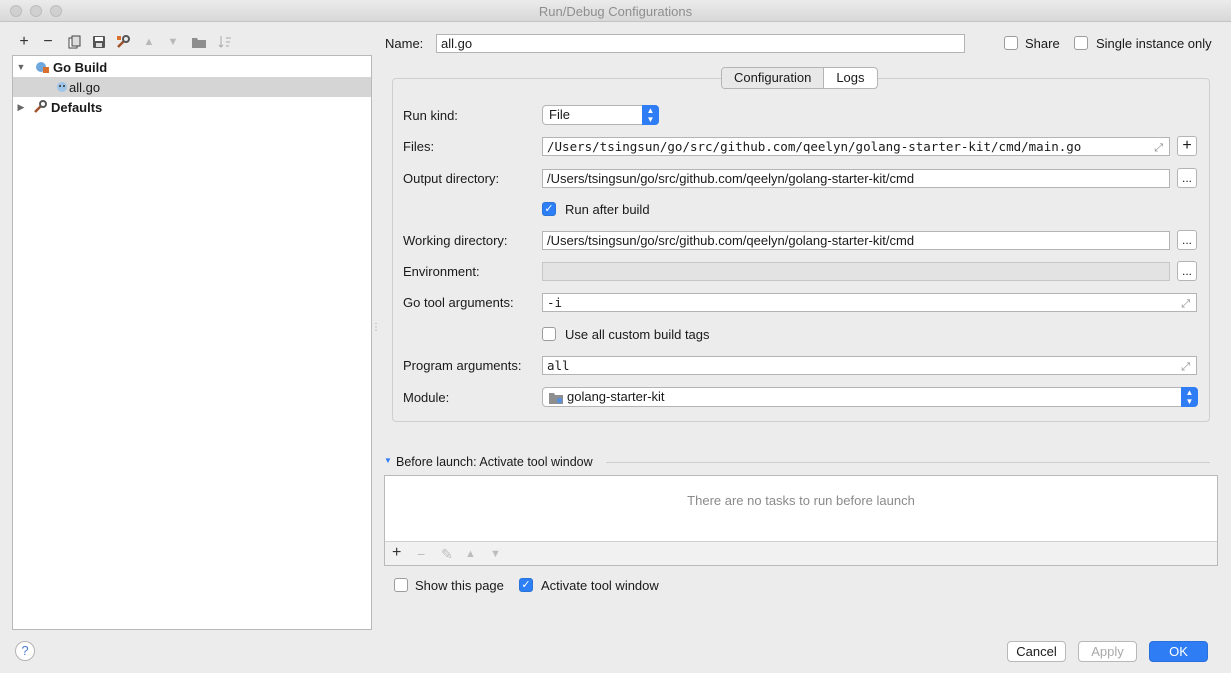 The height and width of the screenshot is (673, 1231). Describe the element at coordinates (637, 334) in the screenshot. I see `custom-build-tags-label: Use all custom build tags` at that location.